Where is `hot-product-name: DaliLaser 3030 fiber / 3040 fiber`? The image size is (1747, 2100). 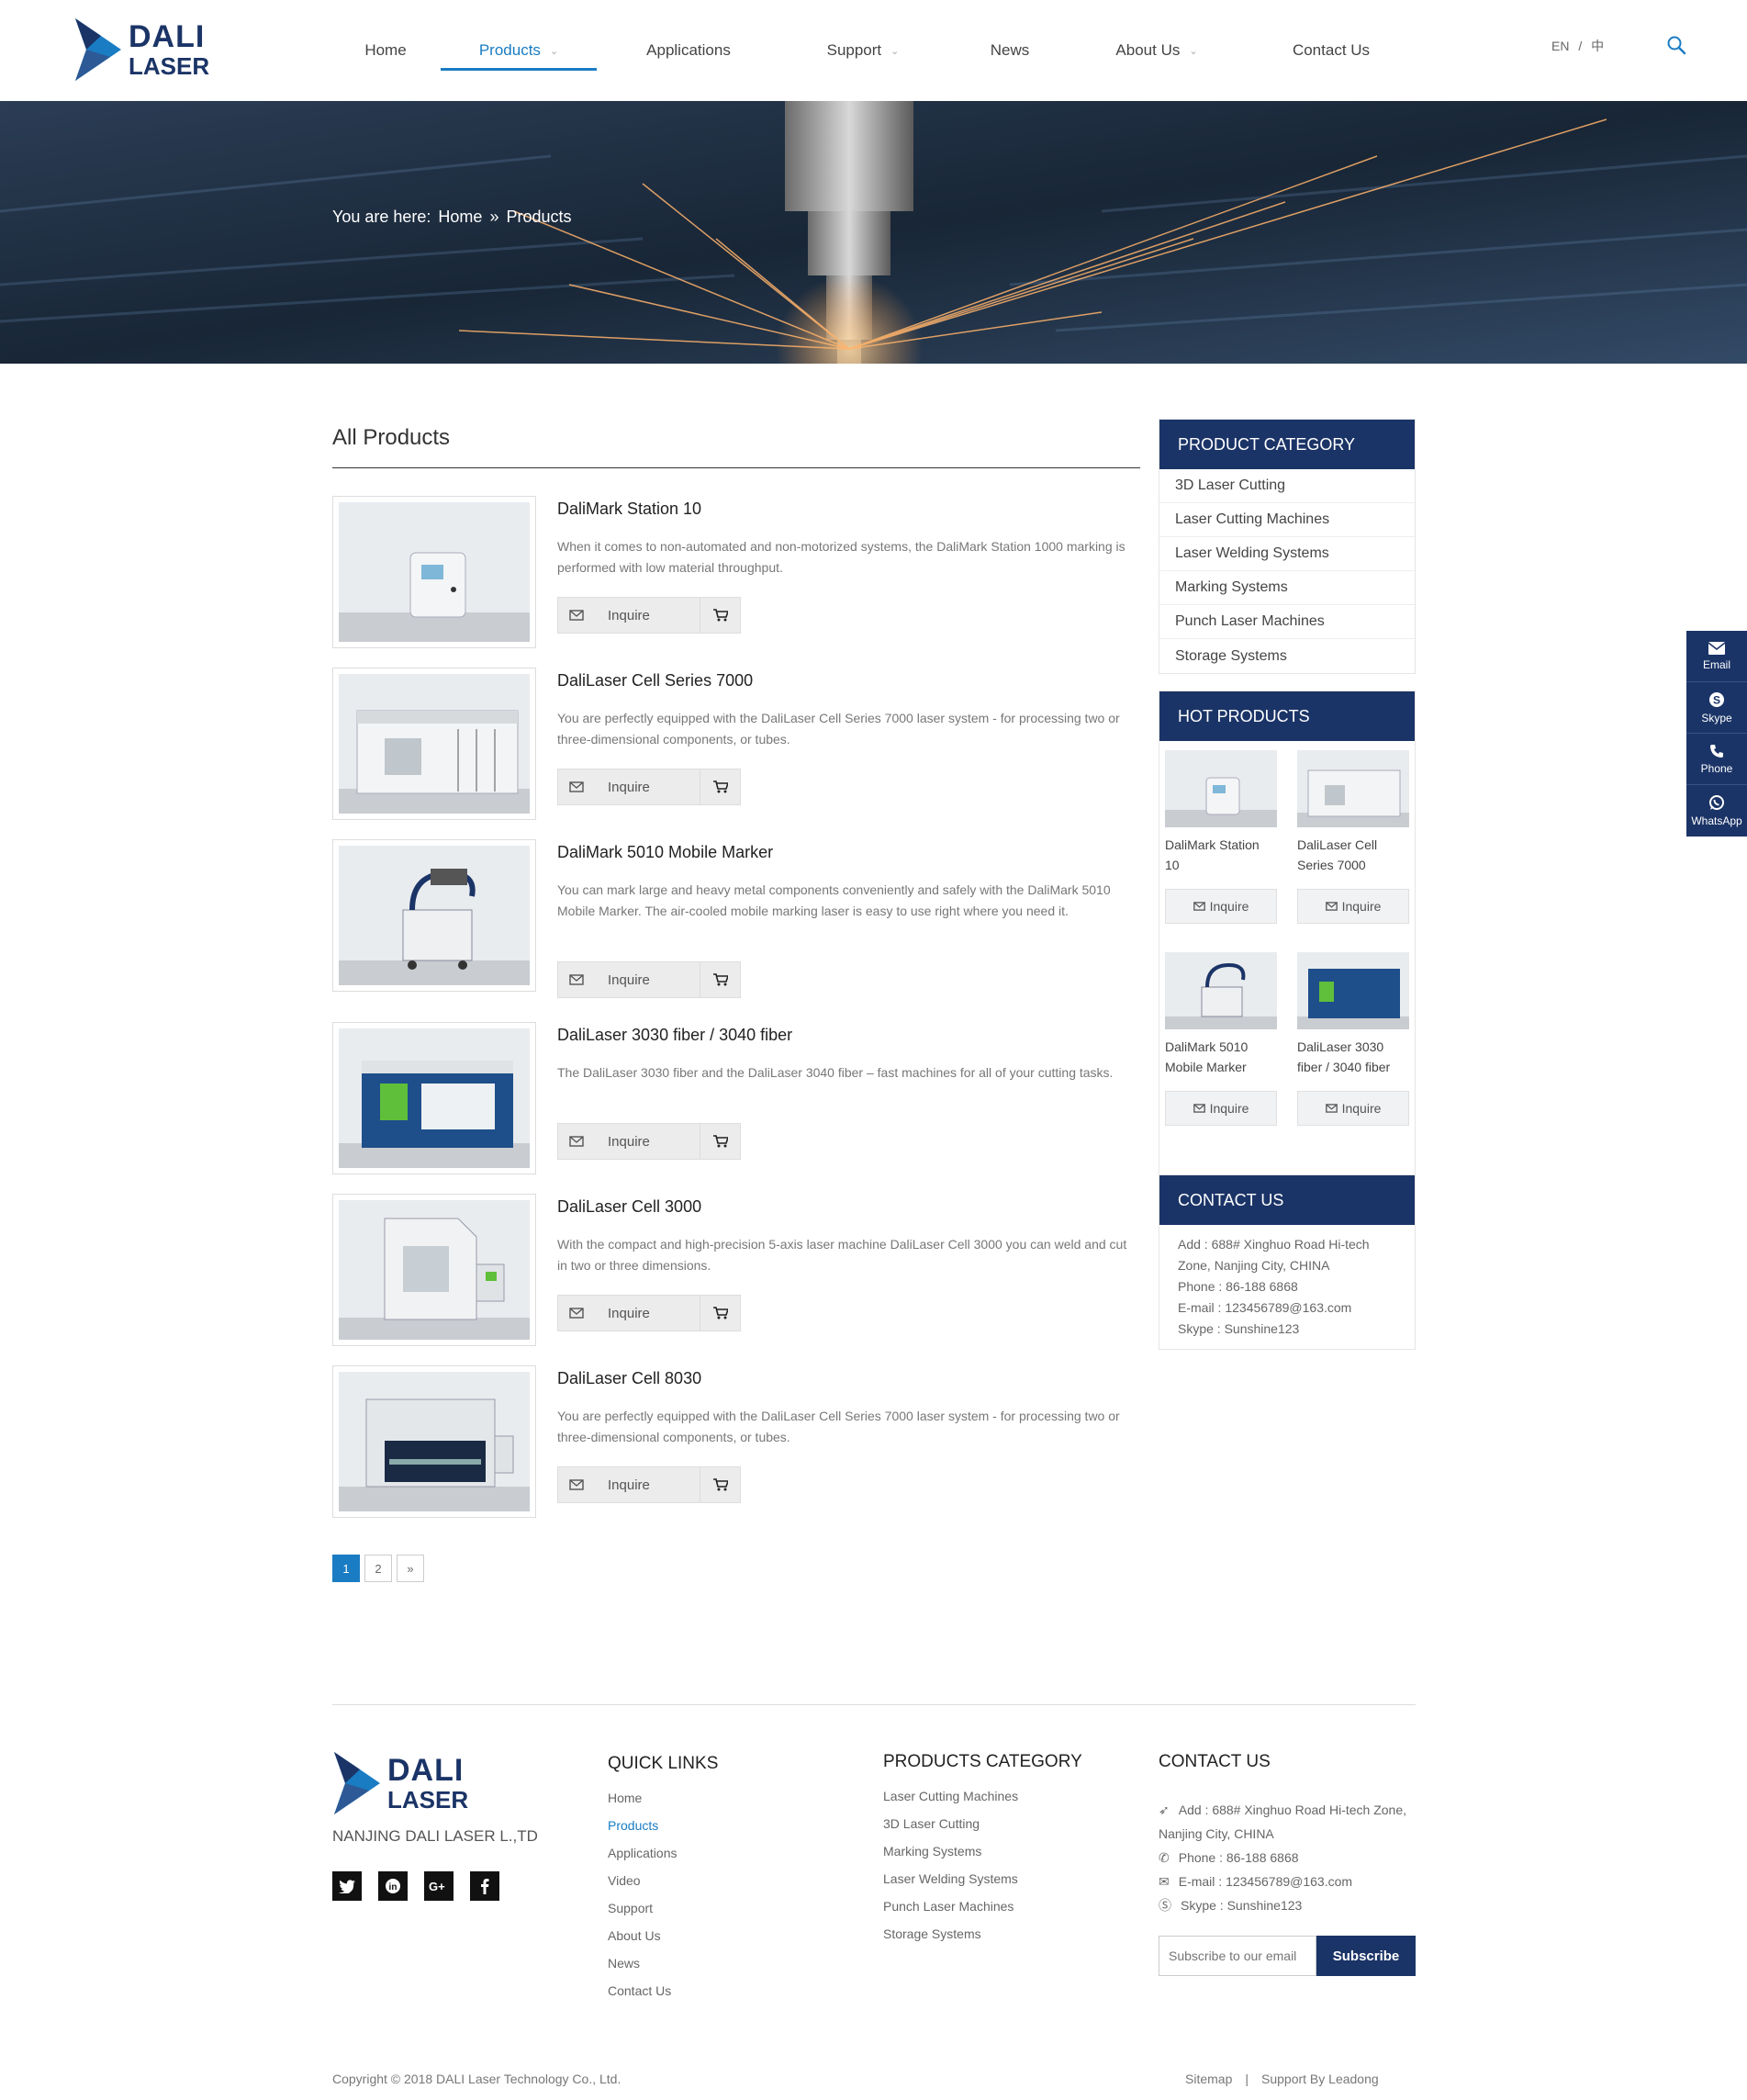
hot-product-name: DaliLaser 3030 fiber / 3040 fiber is located at coordinates (1353, 1057).